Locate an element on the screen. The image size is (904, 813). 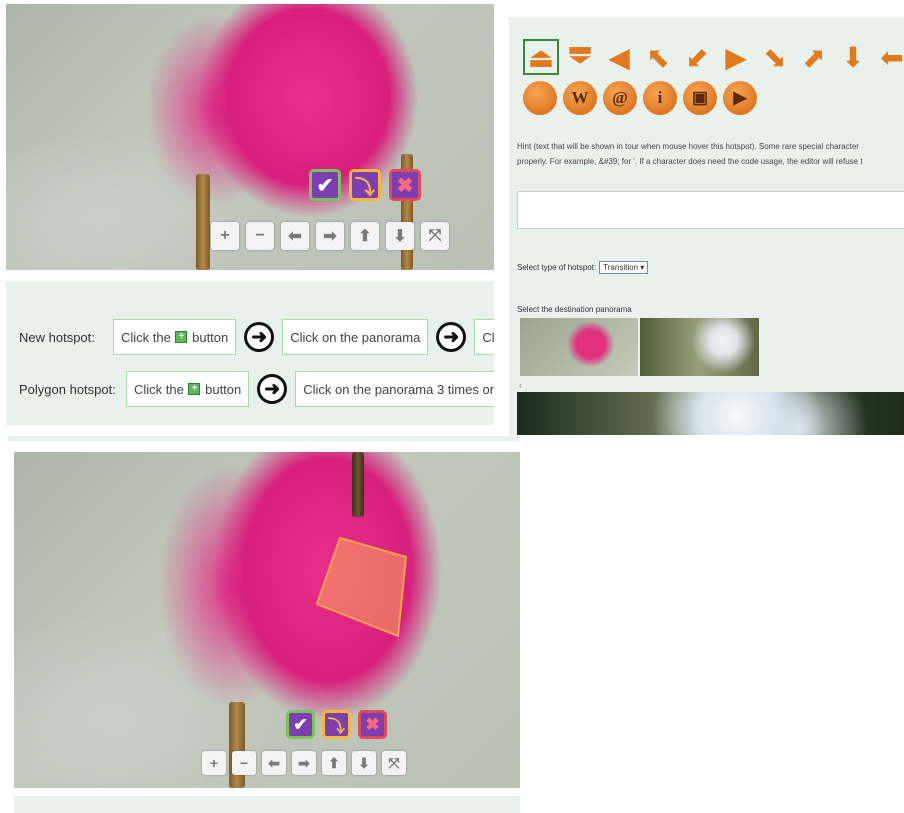
circle-icon is located at coordinates (540, 98).